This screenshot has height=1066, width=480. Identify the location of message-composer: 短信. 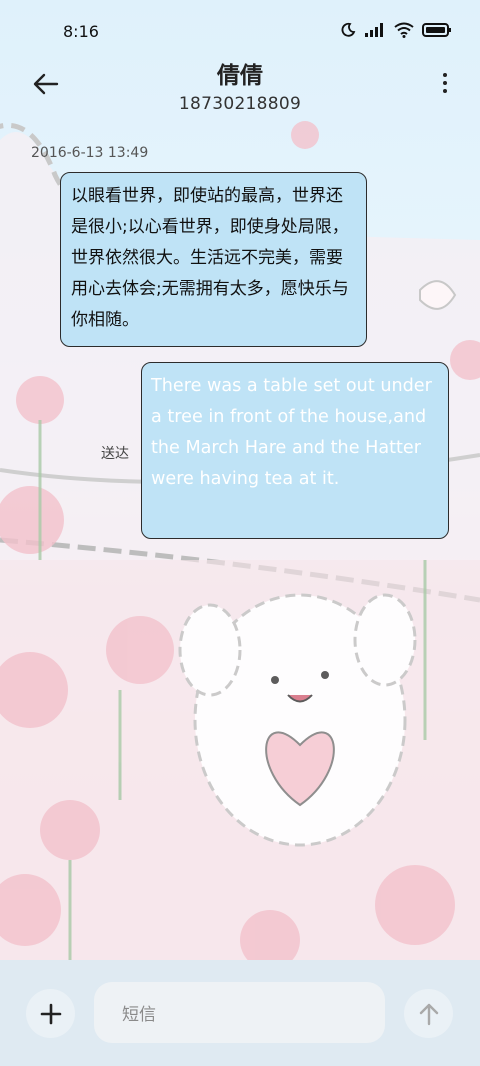
(240, 1013).